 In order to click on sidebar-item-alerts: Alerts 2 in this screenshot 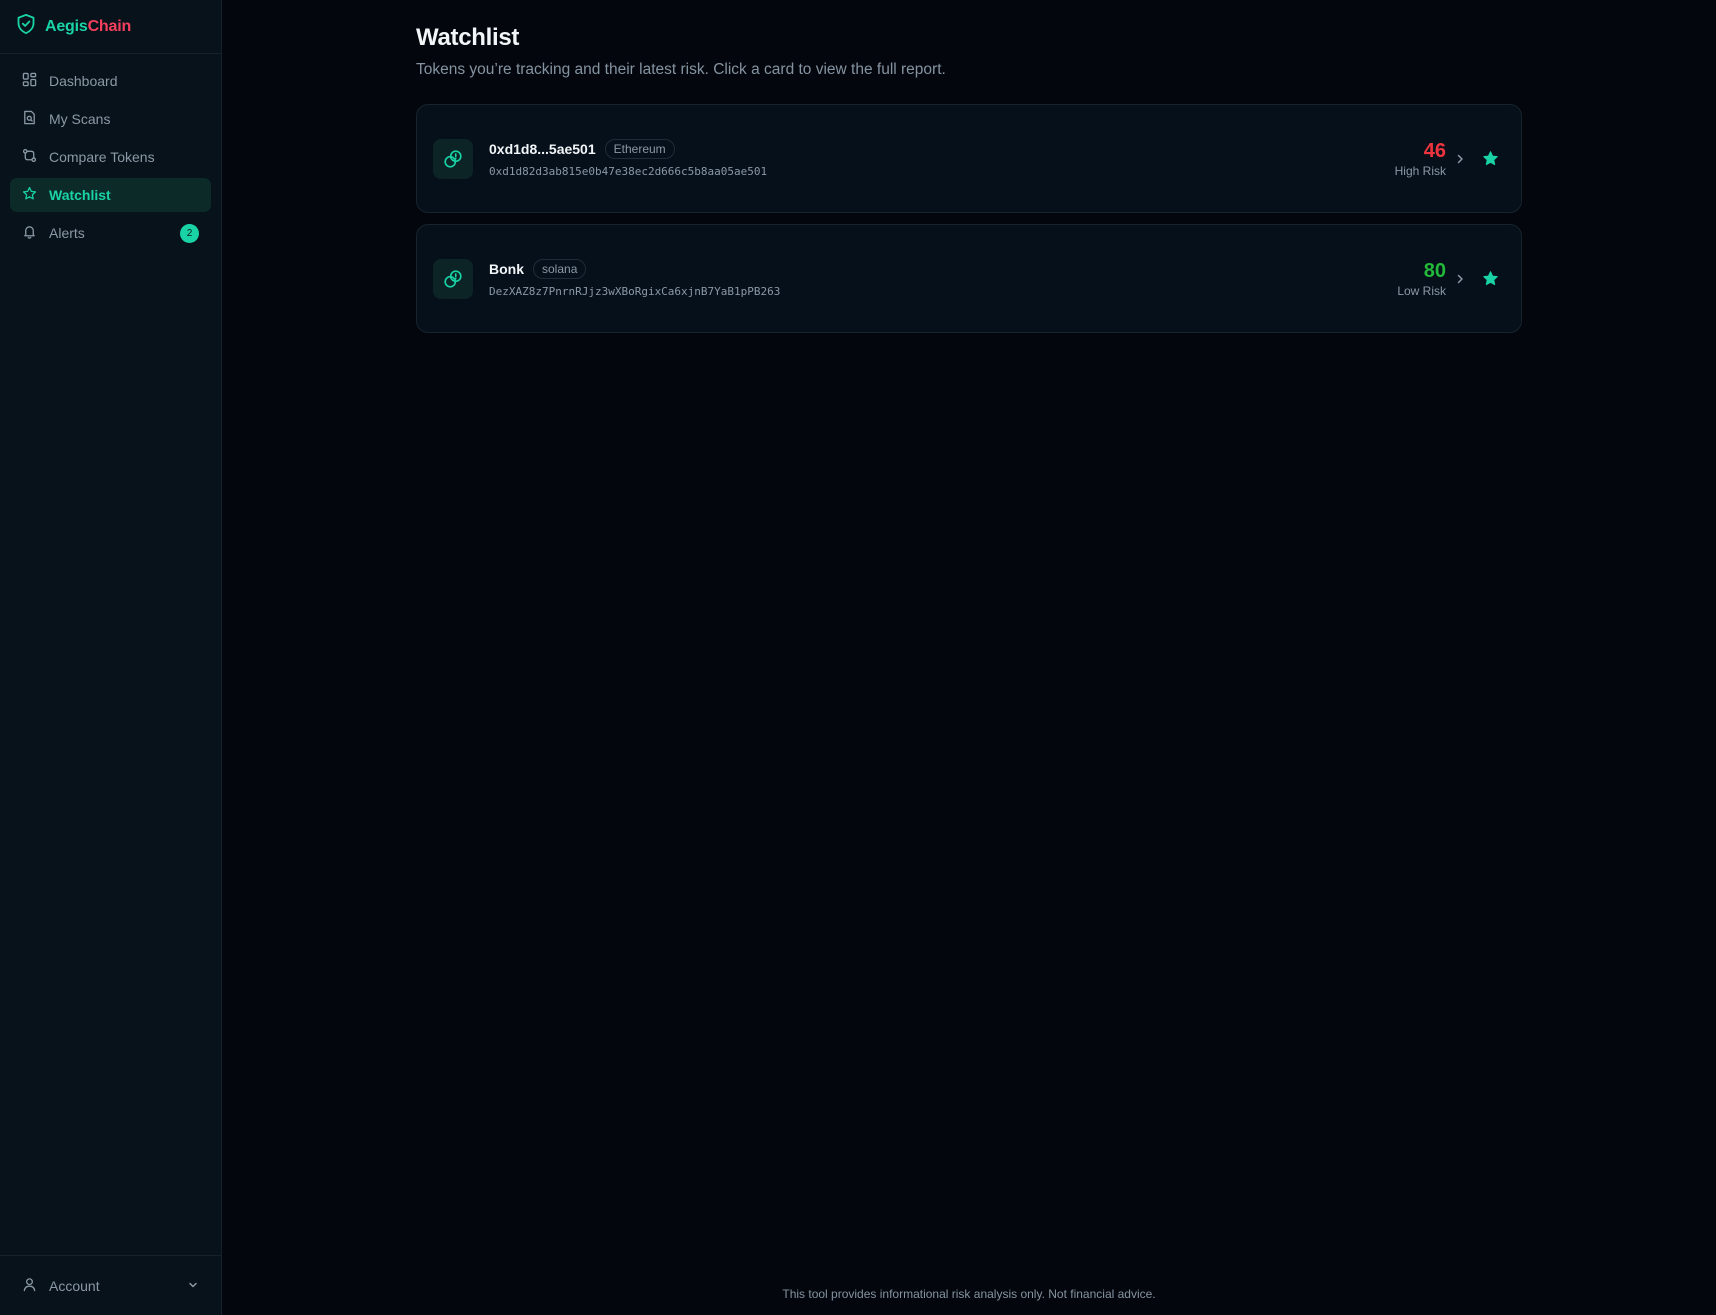, I will do `click(110, 233)`.